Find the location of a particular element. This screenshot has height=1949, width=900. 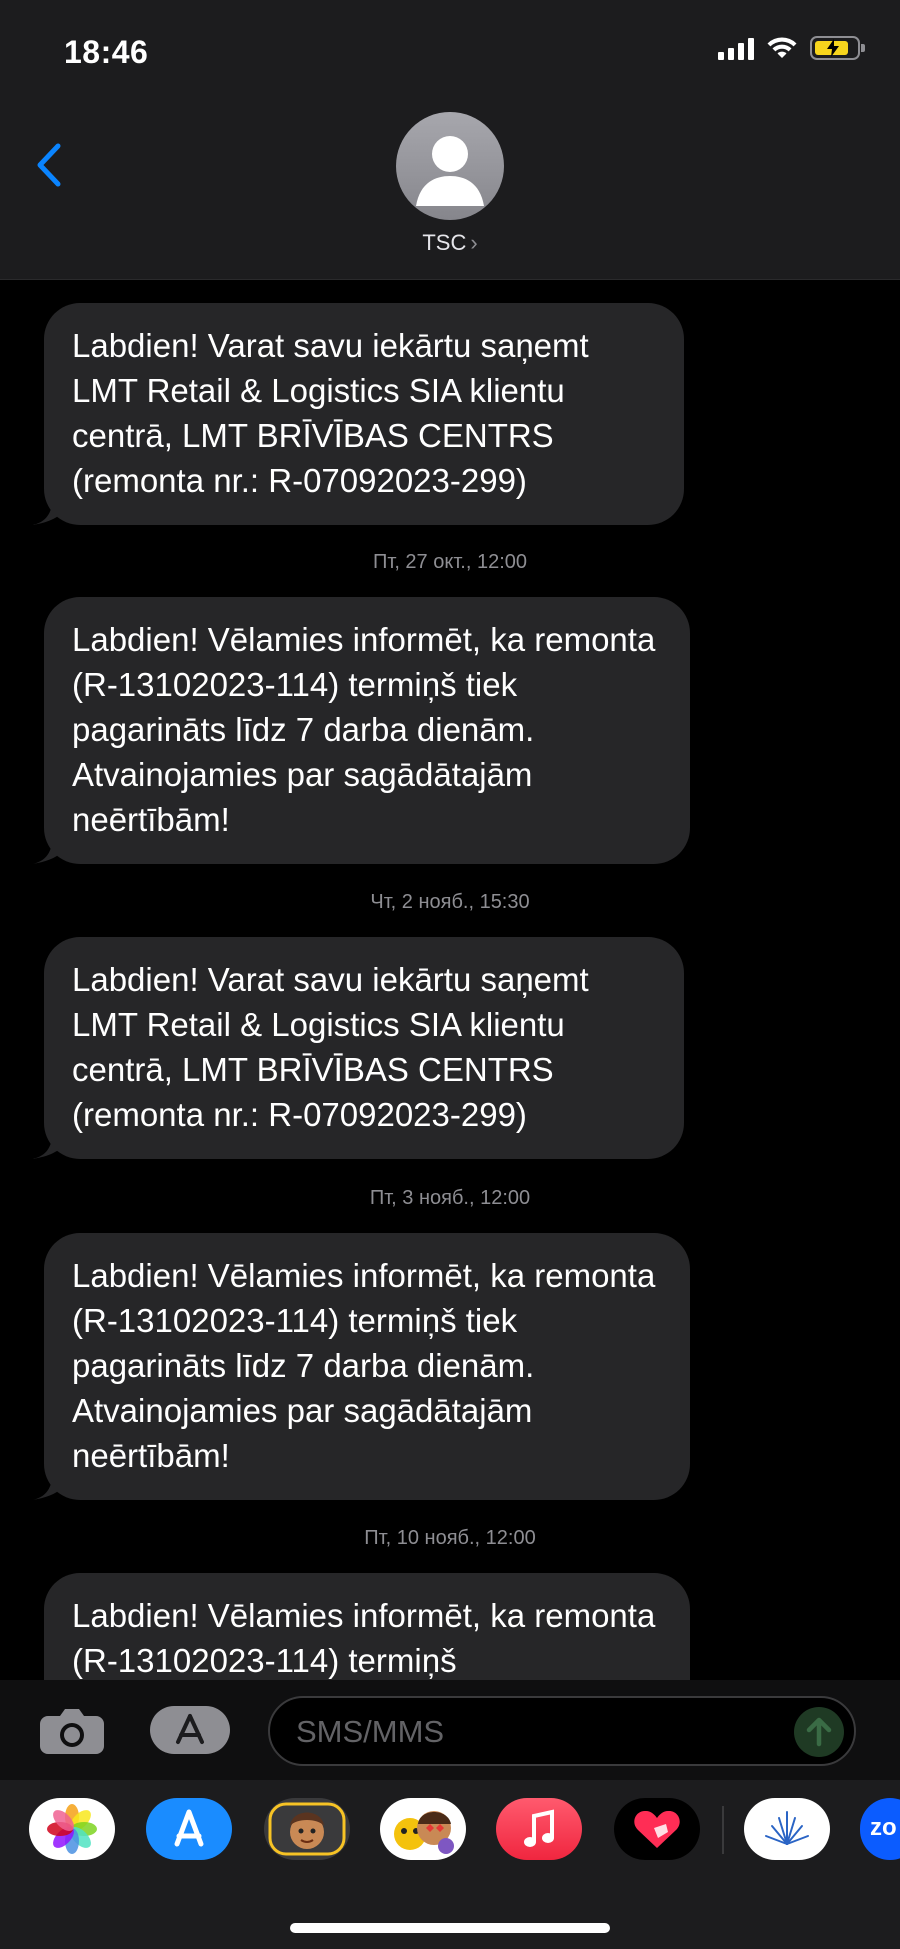

person-icon is located at coordinates (450, 171).